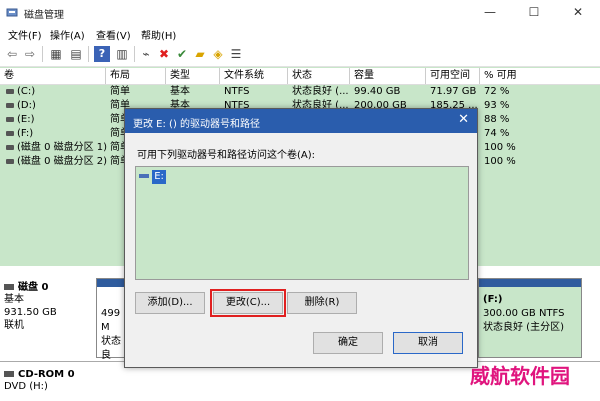 The height and width of the screenshot is (401, 600). I want to click on column-free-space: 可用空间, so click(453, 76).